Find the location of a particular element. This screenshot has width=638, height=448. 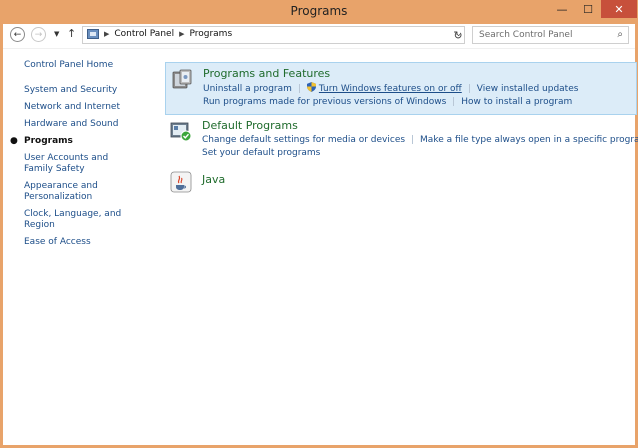

arrow-right-icon: → is located at coordinates (38, 34).